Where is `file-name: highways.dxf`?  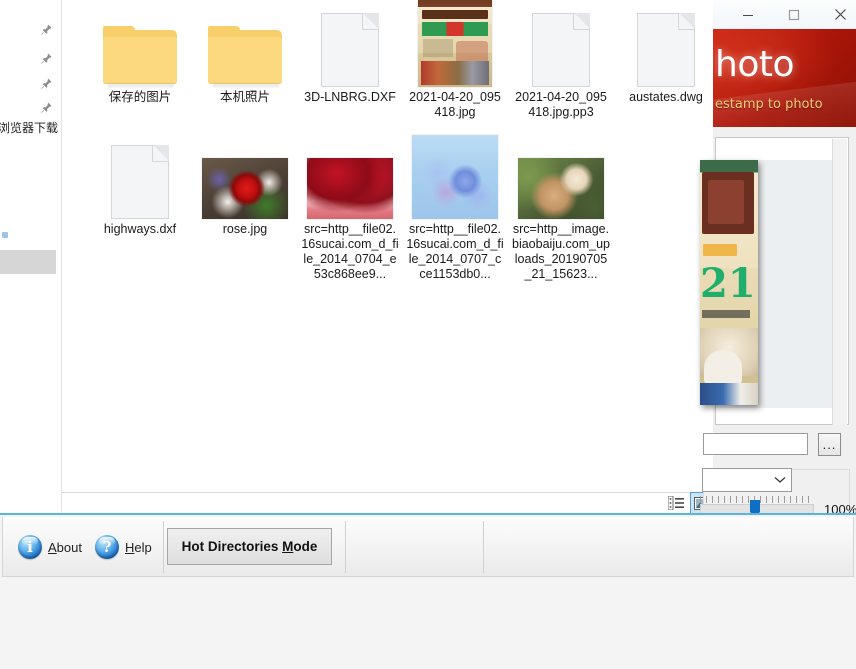 file-name: highways.dxf is located at coordinates (140, 229).